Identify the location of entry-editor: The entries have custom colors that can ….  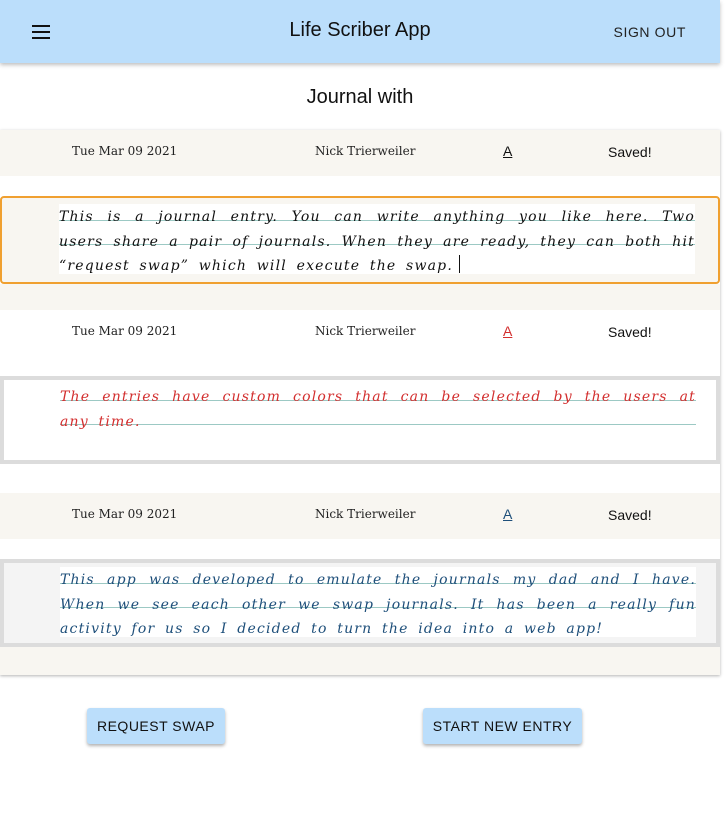
(360, 420).